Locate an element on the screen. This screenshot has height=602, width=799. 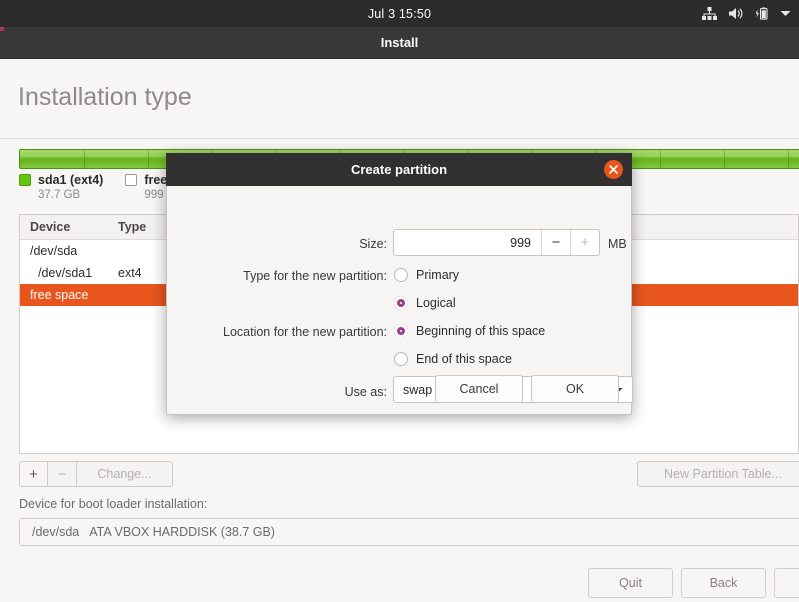
network-icon is located at coordinates (709, 13).